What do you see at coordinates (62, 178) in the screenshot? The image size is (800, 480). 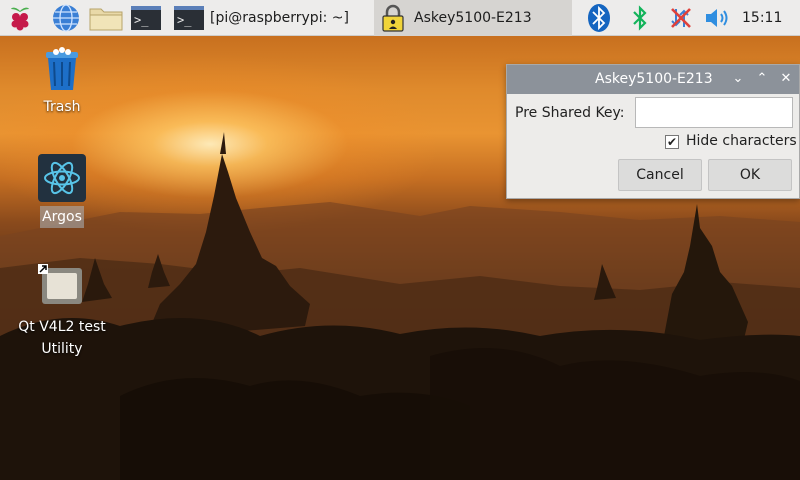 I see `argos-atom-icon` at bounding box center [62, 178].